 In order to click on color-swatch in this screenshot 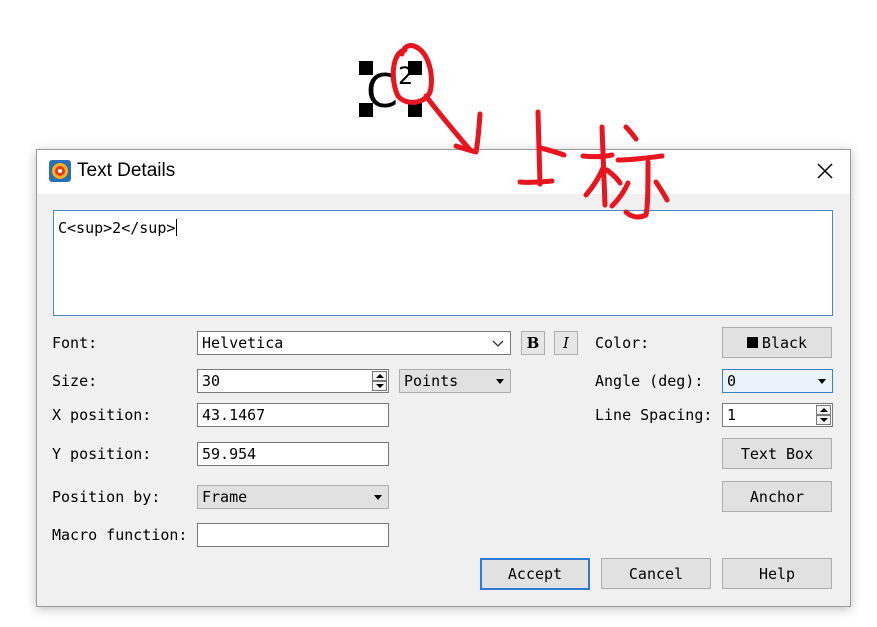, I will do `click(752, 342)`.